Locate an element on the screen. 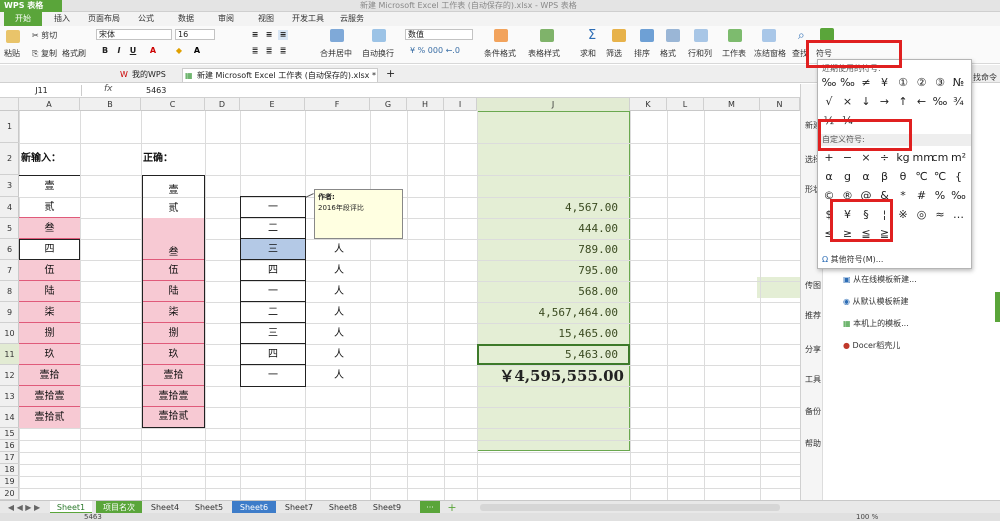  cell-e8: 一 is located at coordinates (273, 291).